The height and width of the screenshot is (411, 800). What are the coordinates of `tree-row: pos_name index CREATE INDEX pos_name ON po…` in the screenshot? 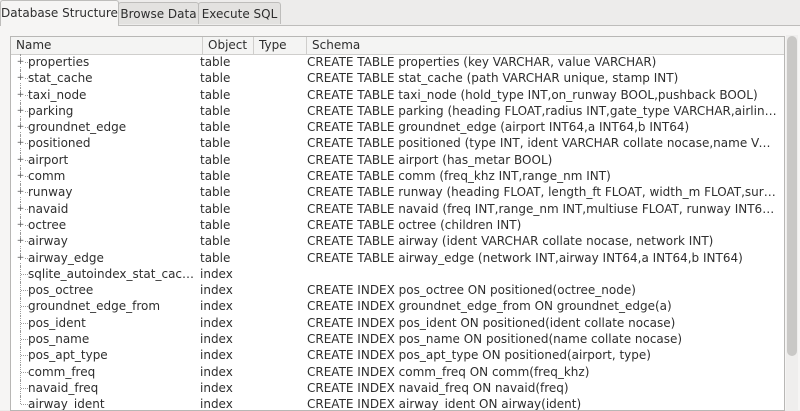 It's located at (397, 339).